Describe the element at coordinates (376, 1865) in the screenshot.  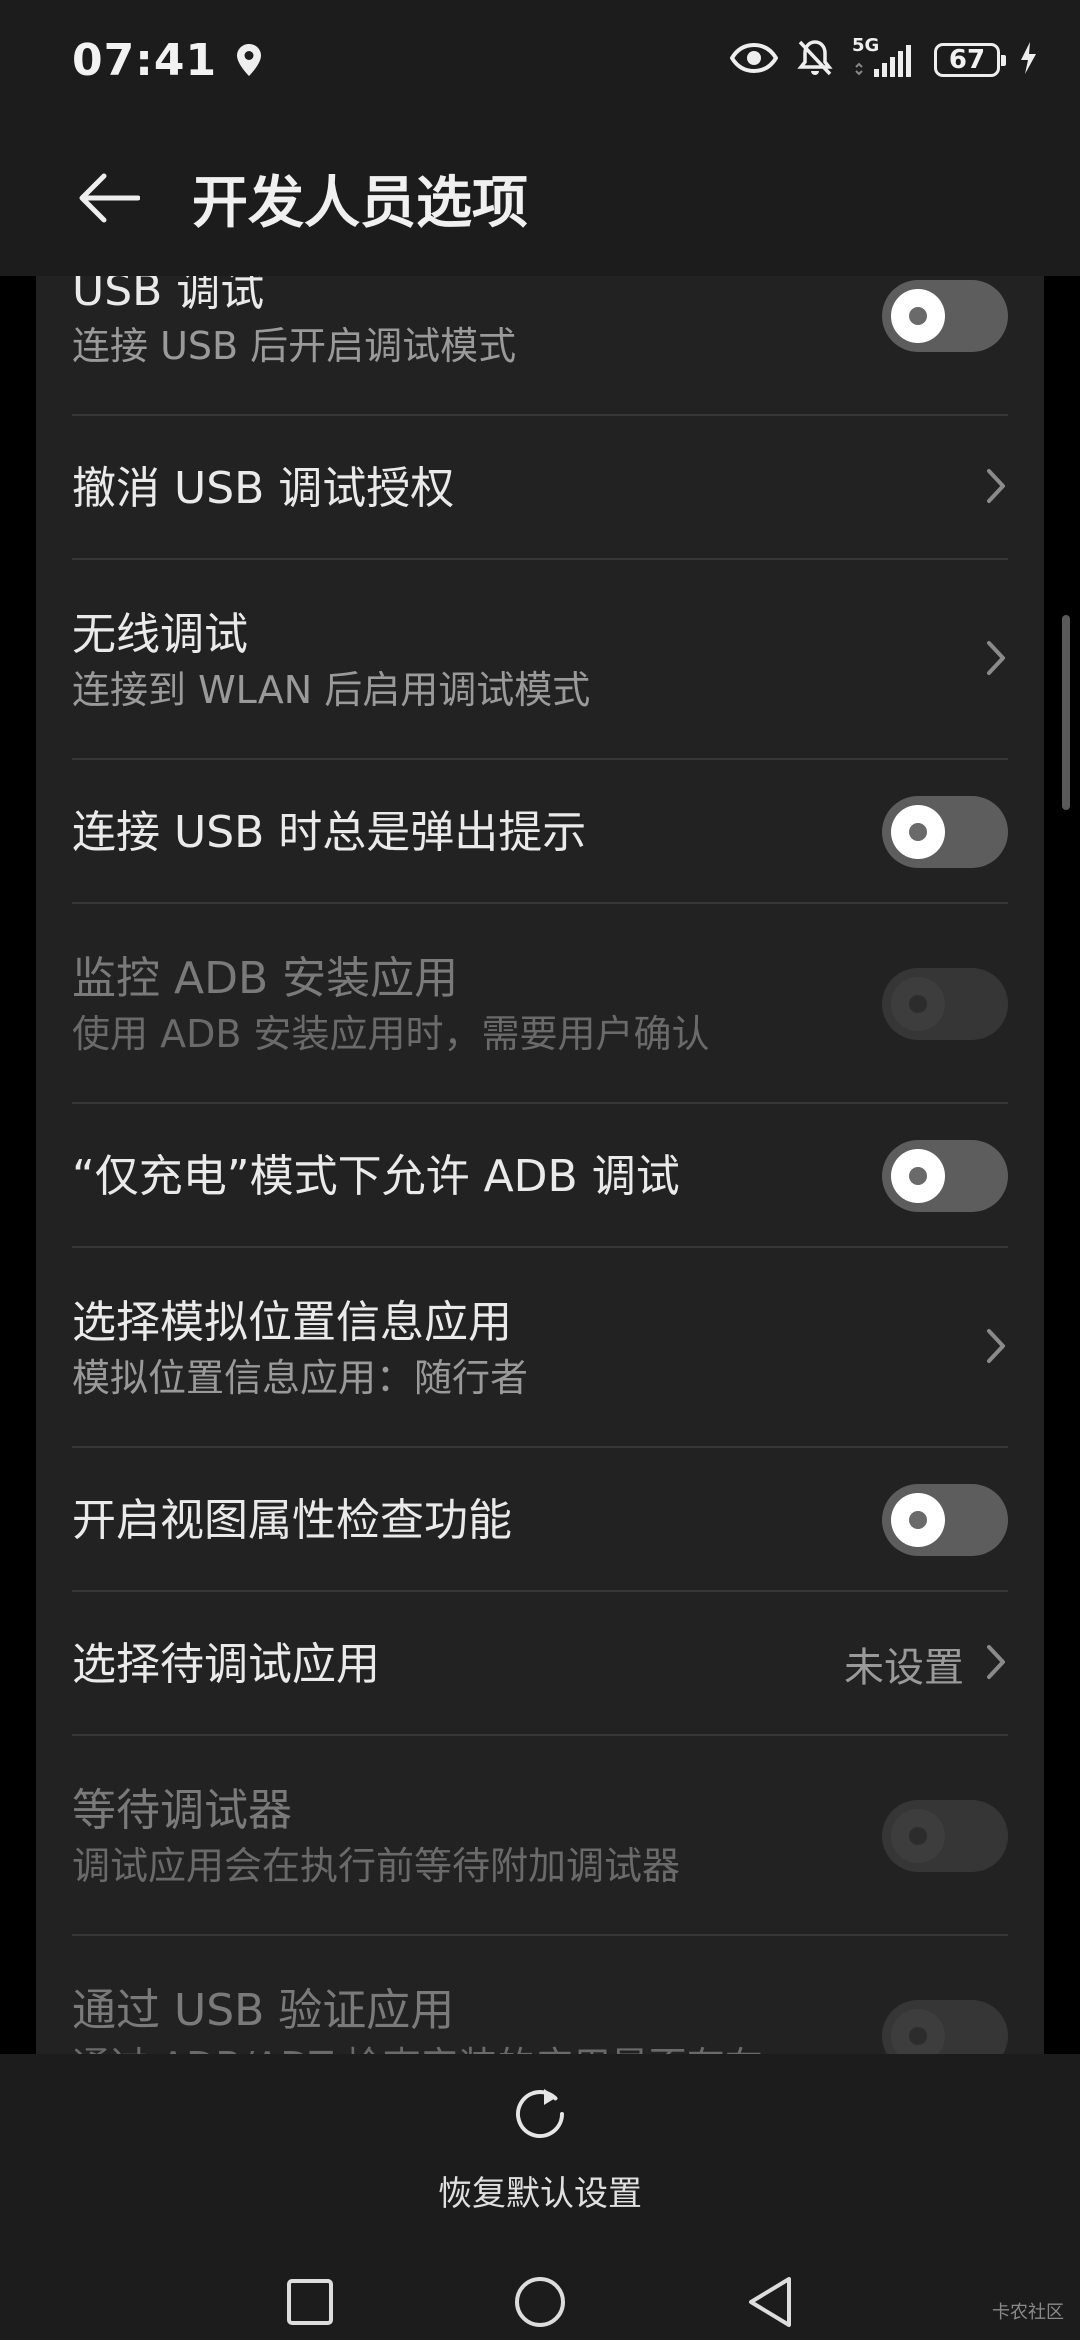
I see `setting-subtitle: 调试应用会在执行前等待附加调试器` at that location.